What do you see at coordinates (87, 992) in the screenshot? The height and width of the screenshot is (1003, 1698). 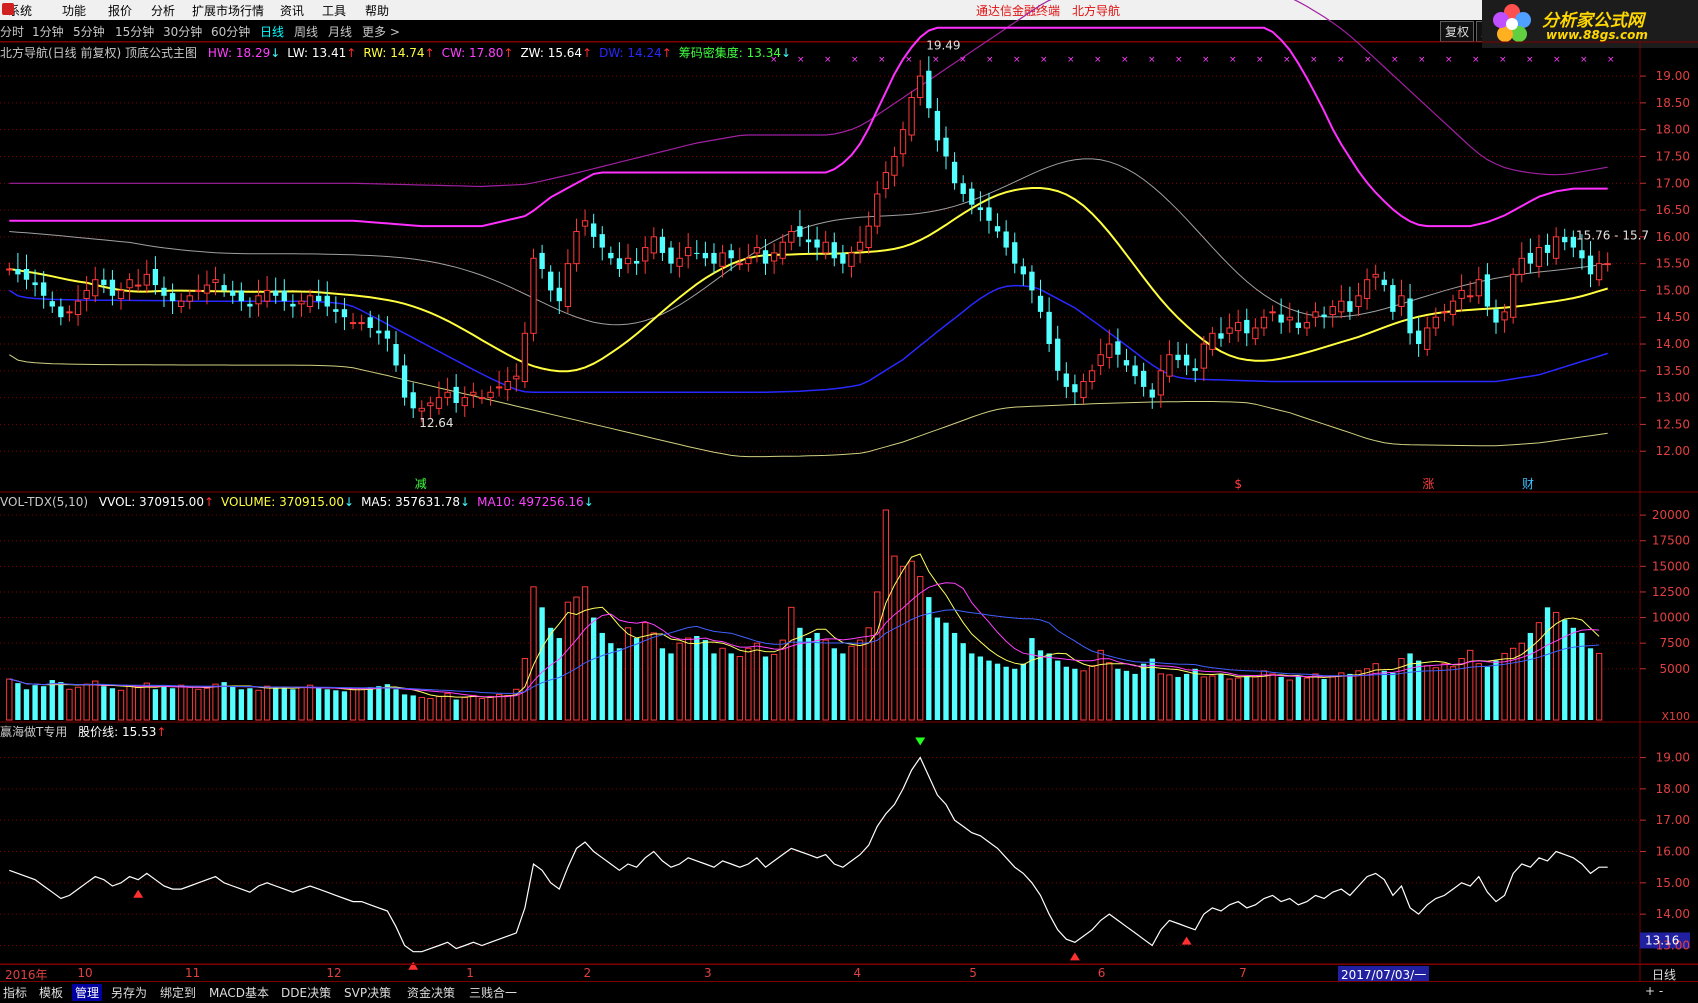 I see `bottom-tab-2: 管理` at bounding box center [87, 992].